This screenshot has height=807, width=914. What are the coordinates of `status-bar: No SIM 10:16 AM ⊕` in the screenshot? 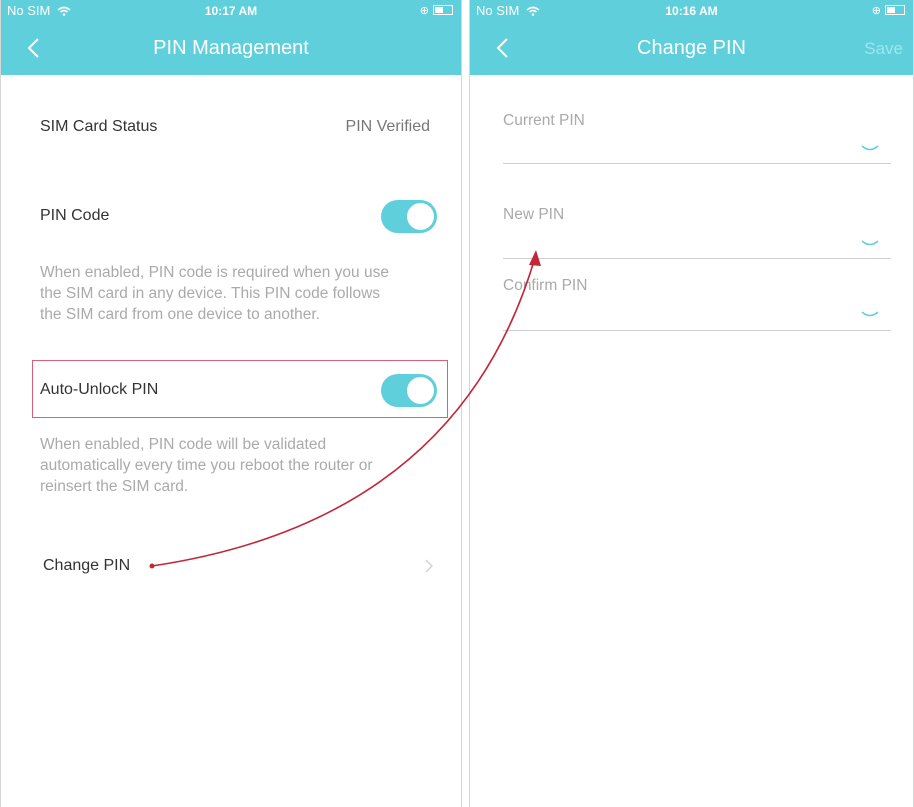 It's located at (691, 11).